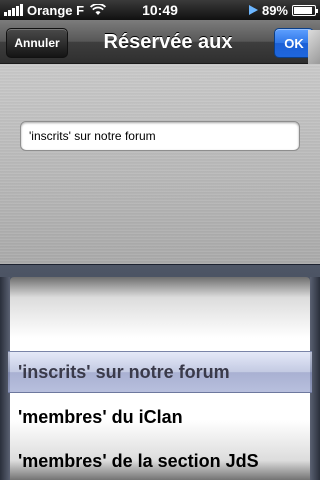  Describe the element at coordinates (160, 459) in the screenshot. I see `picker-option: 'membres' de la section JdS` at that location.